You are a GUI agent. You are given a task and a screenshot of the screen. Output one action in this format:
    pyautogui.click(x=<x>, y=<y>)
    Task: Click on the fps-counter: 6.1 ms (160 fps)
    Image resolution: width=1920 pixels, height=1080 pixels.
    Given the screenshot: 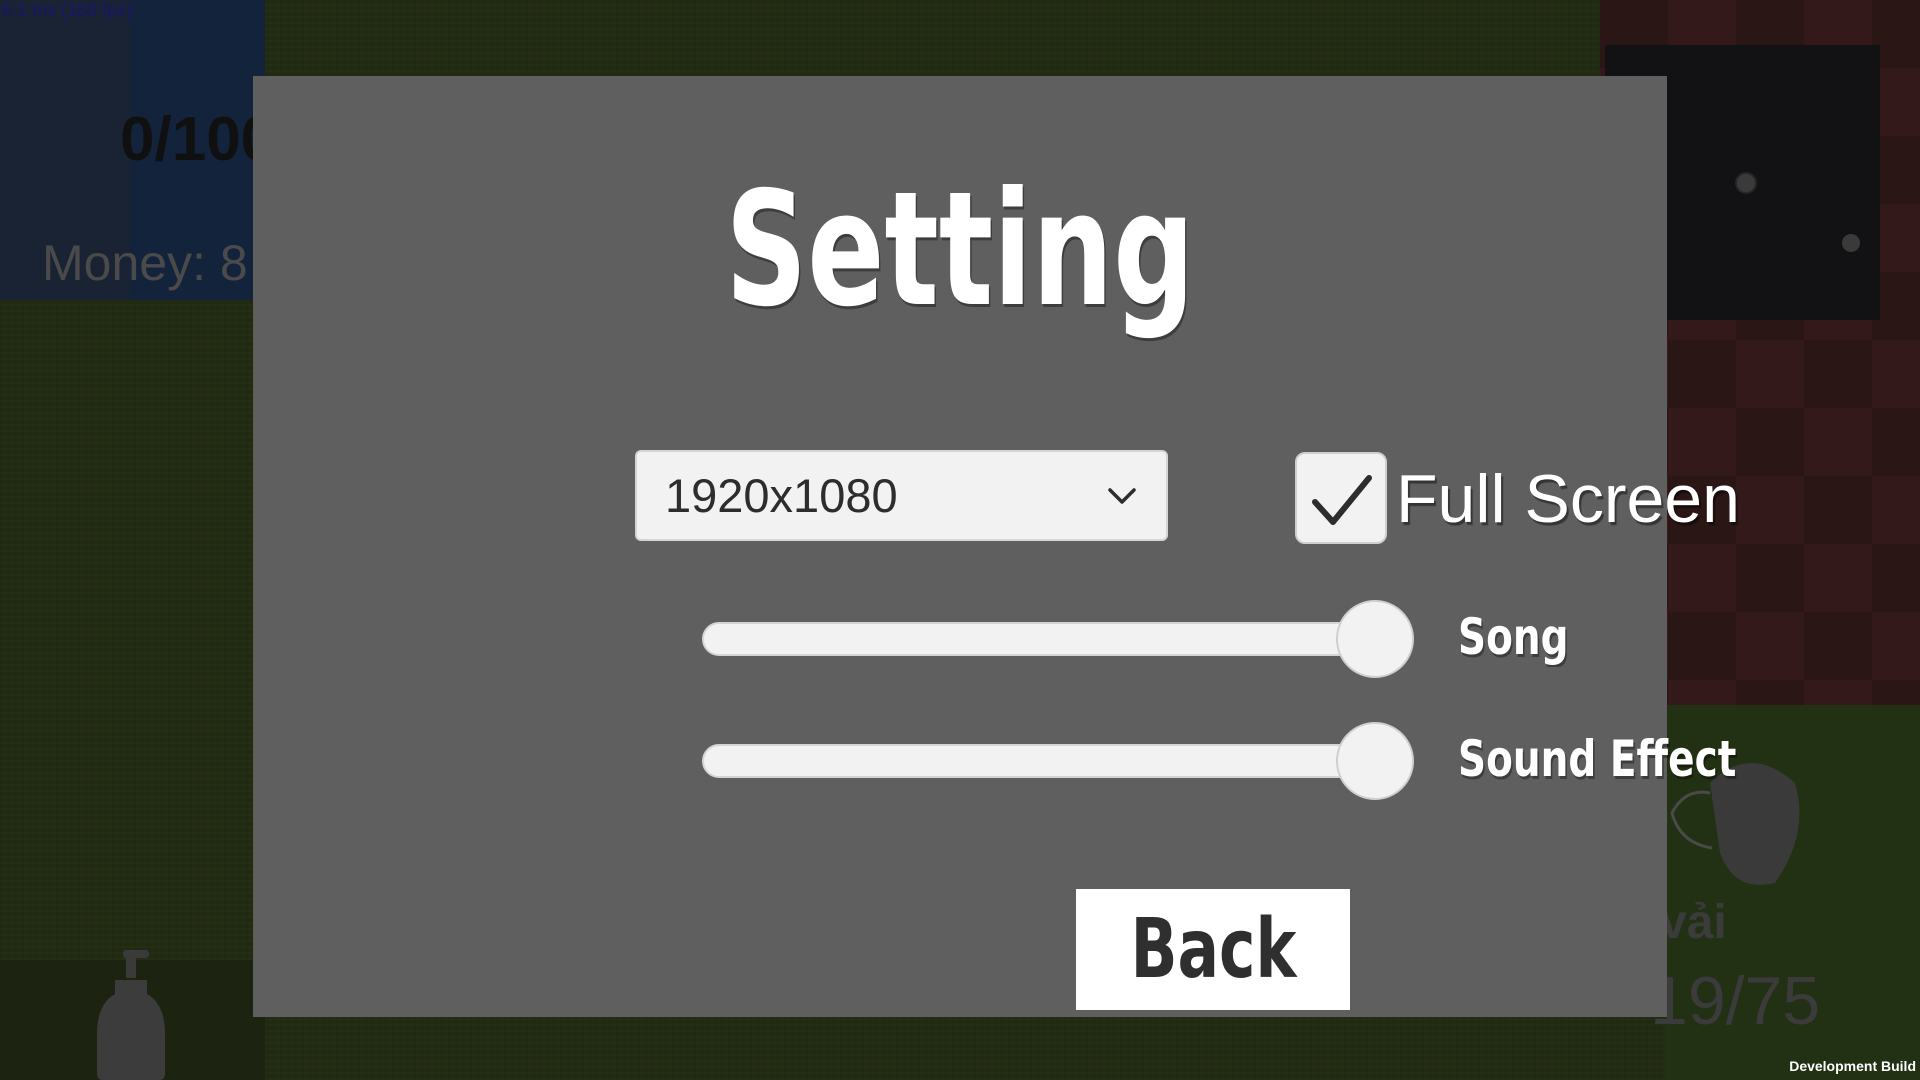 What is the action you would take?
    pyautogui.click(x=67, y=10)
    